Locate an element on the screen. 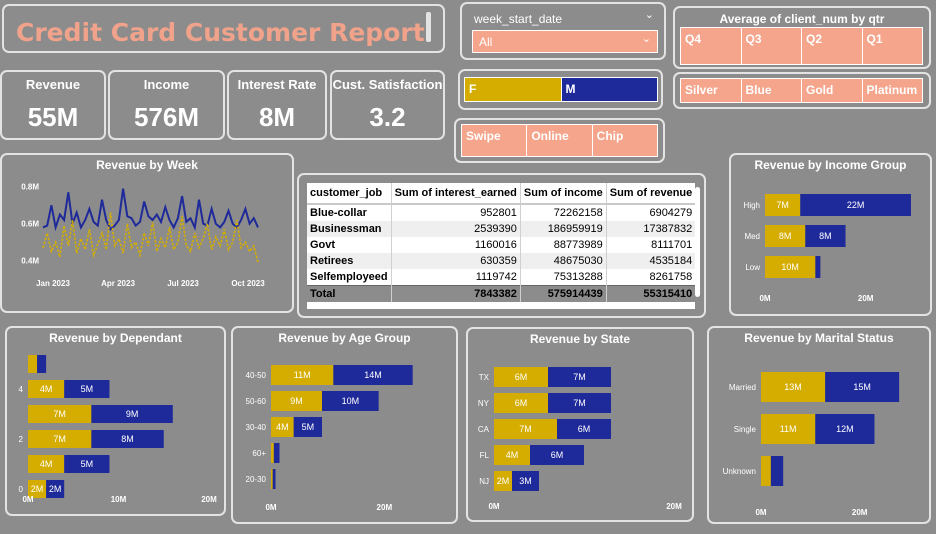 The image size is (936, 534). revenue-by-state-chart: TX 6M 7M NY 6M 7M CA 7M 6M FL 4M 6M NJ 2M 3M 0M 20M is located at coordinates (580, 439).